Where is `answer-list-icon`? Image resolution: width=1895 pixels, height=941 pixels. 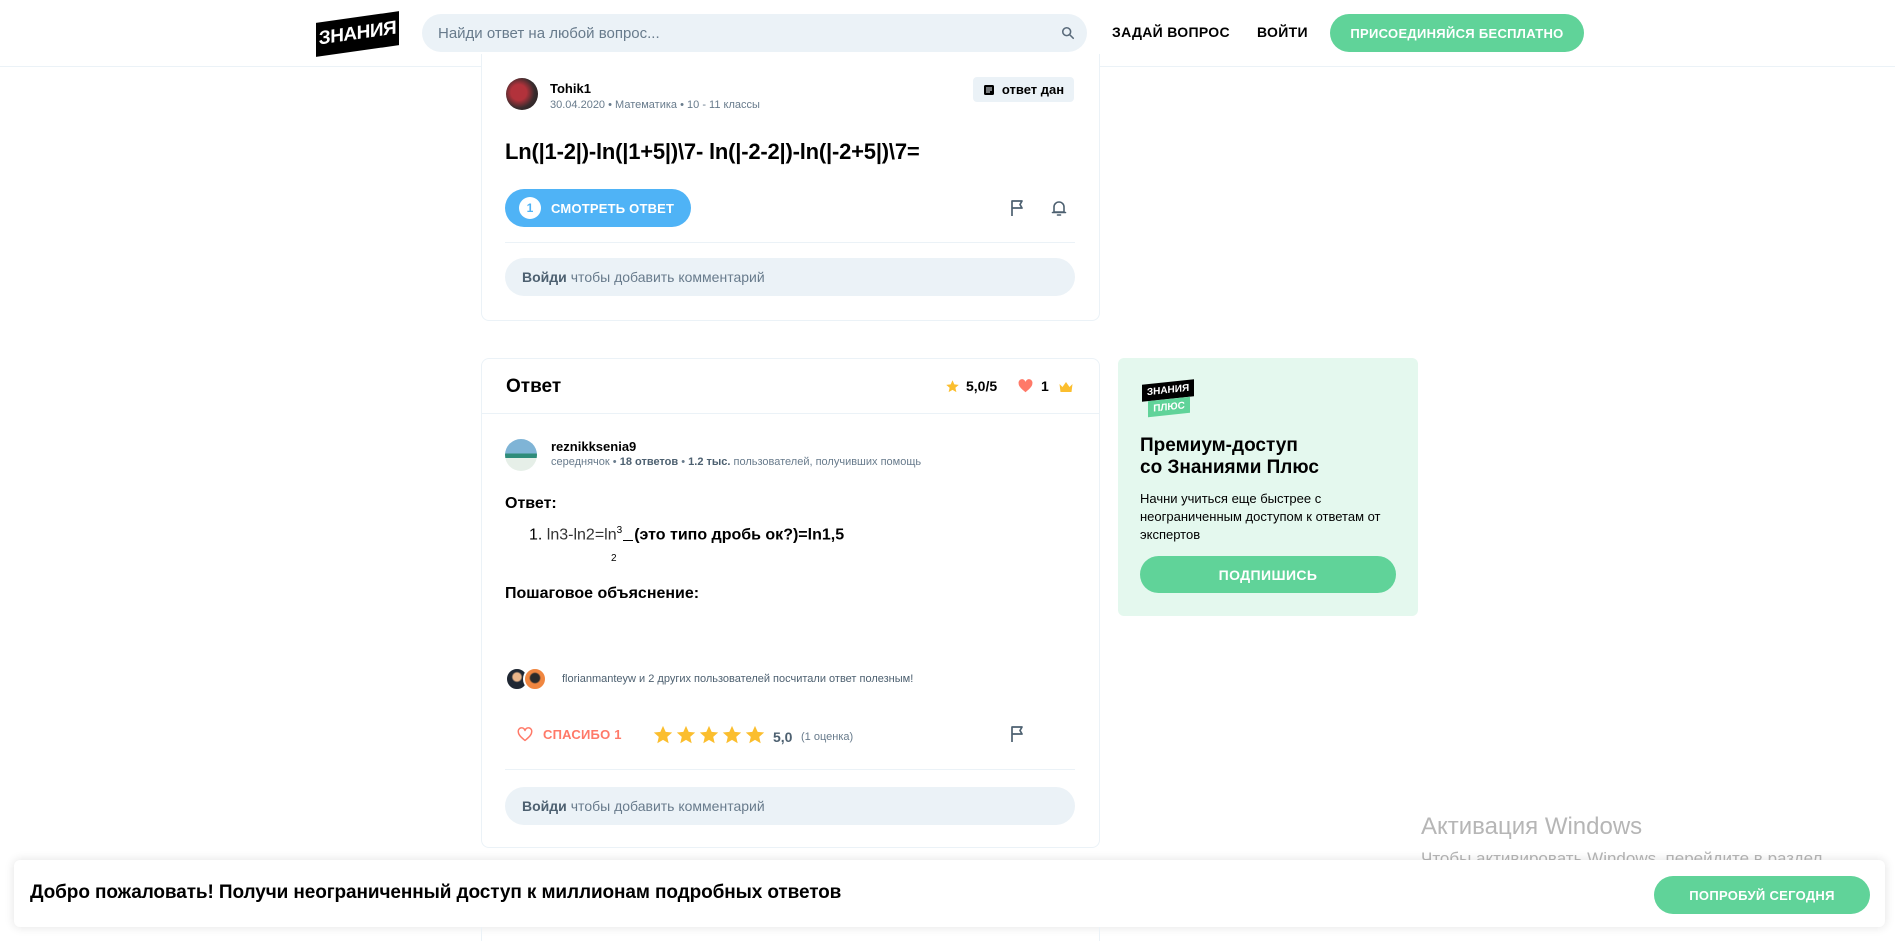 answer-list-icon is located at coordinates (988, 89).